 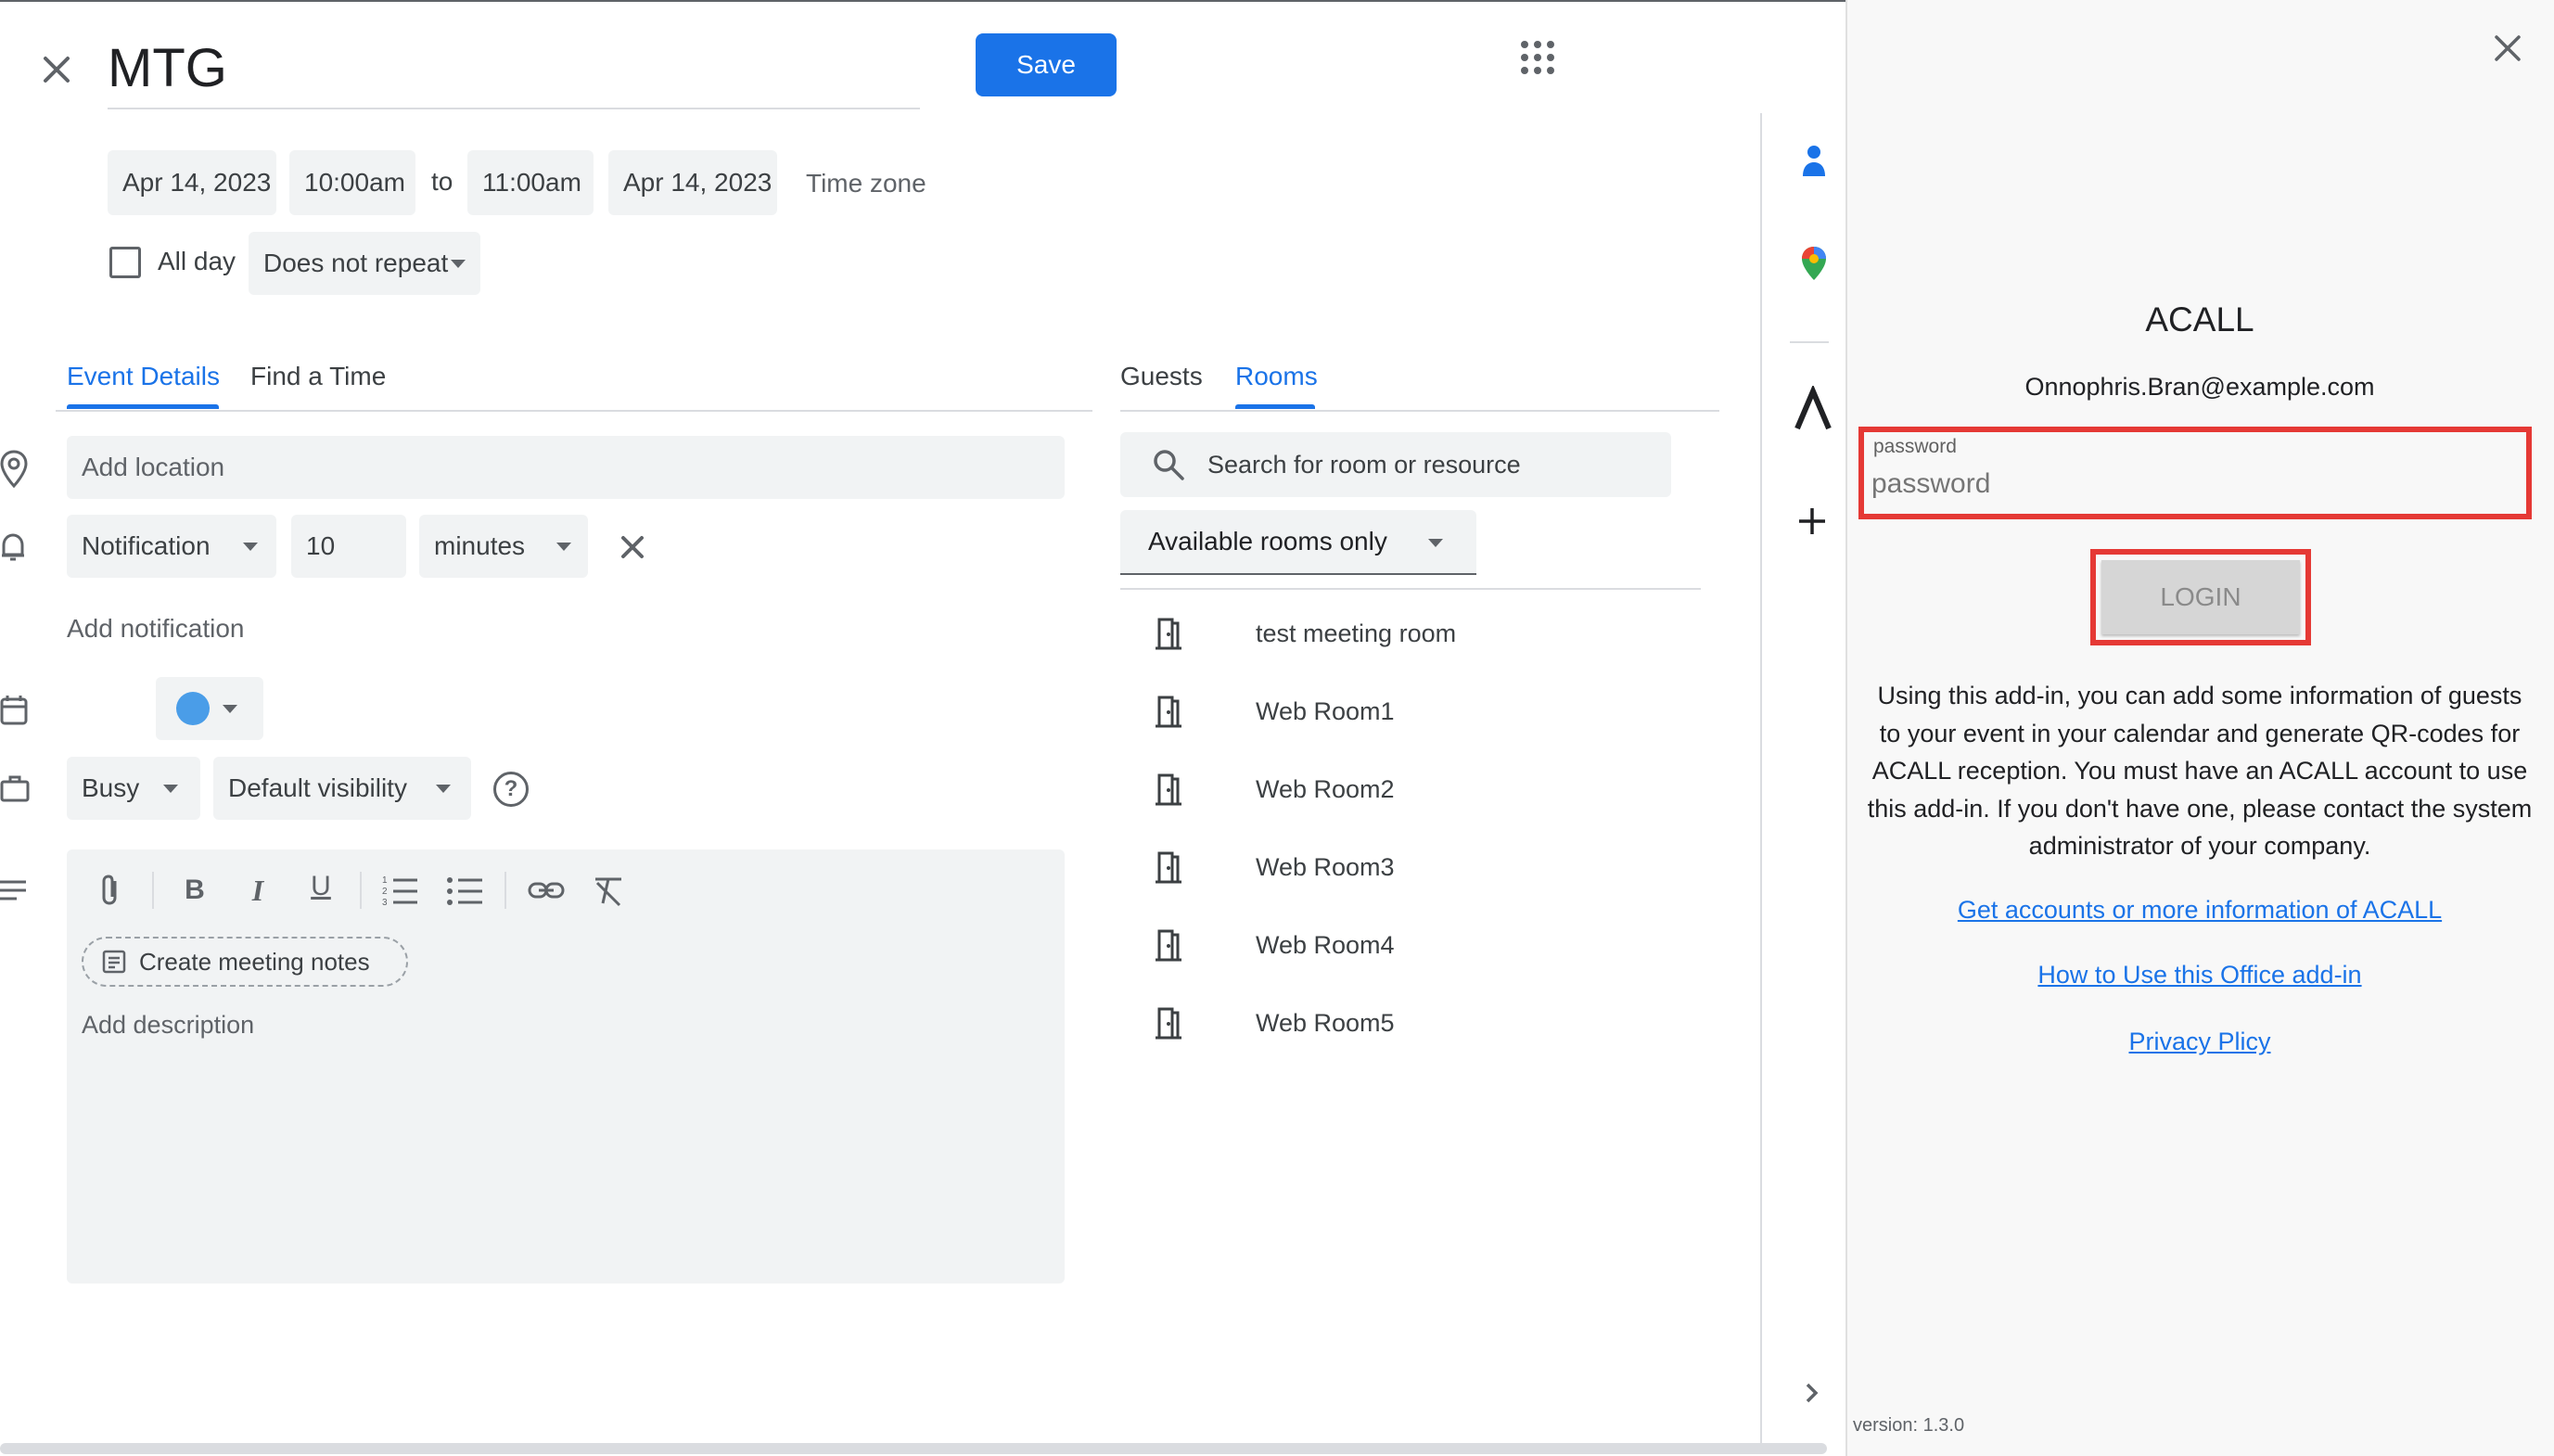 I want to click on addon-title: ACALL, so click(x=2199, y=319).